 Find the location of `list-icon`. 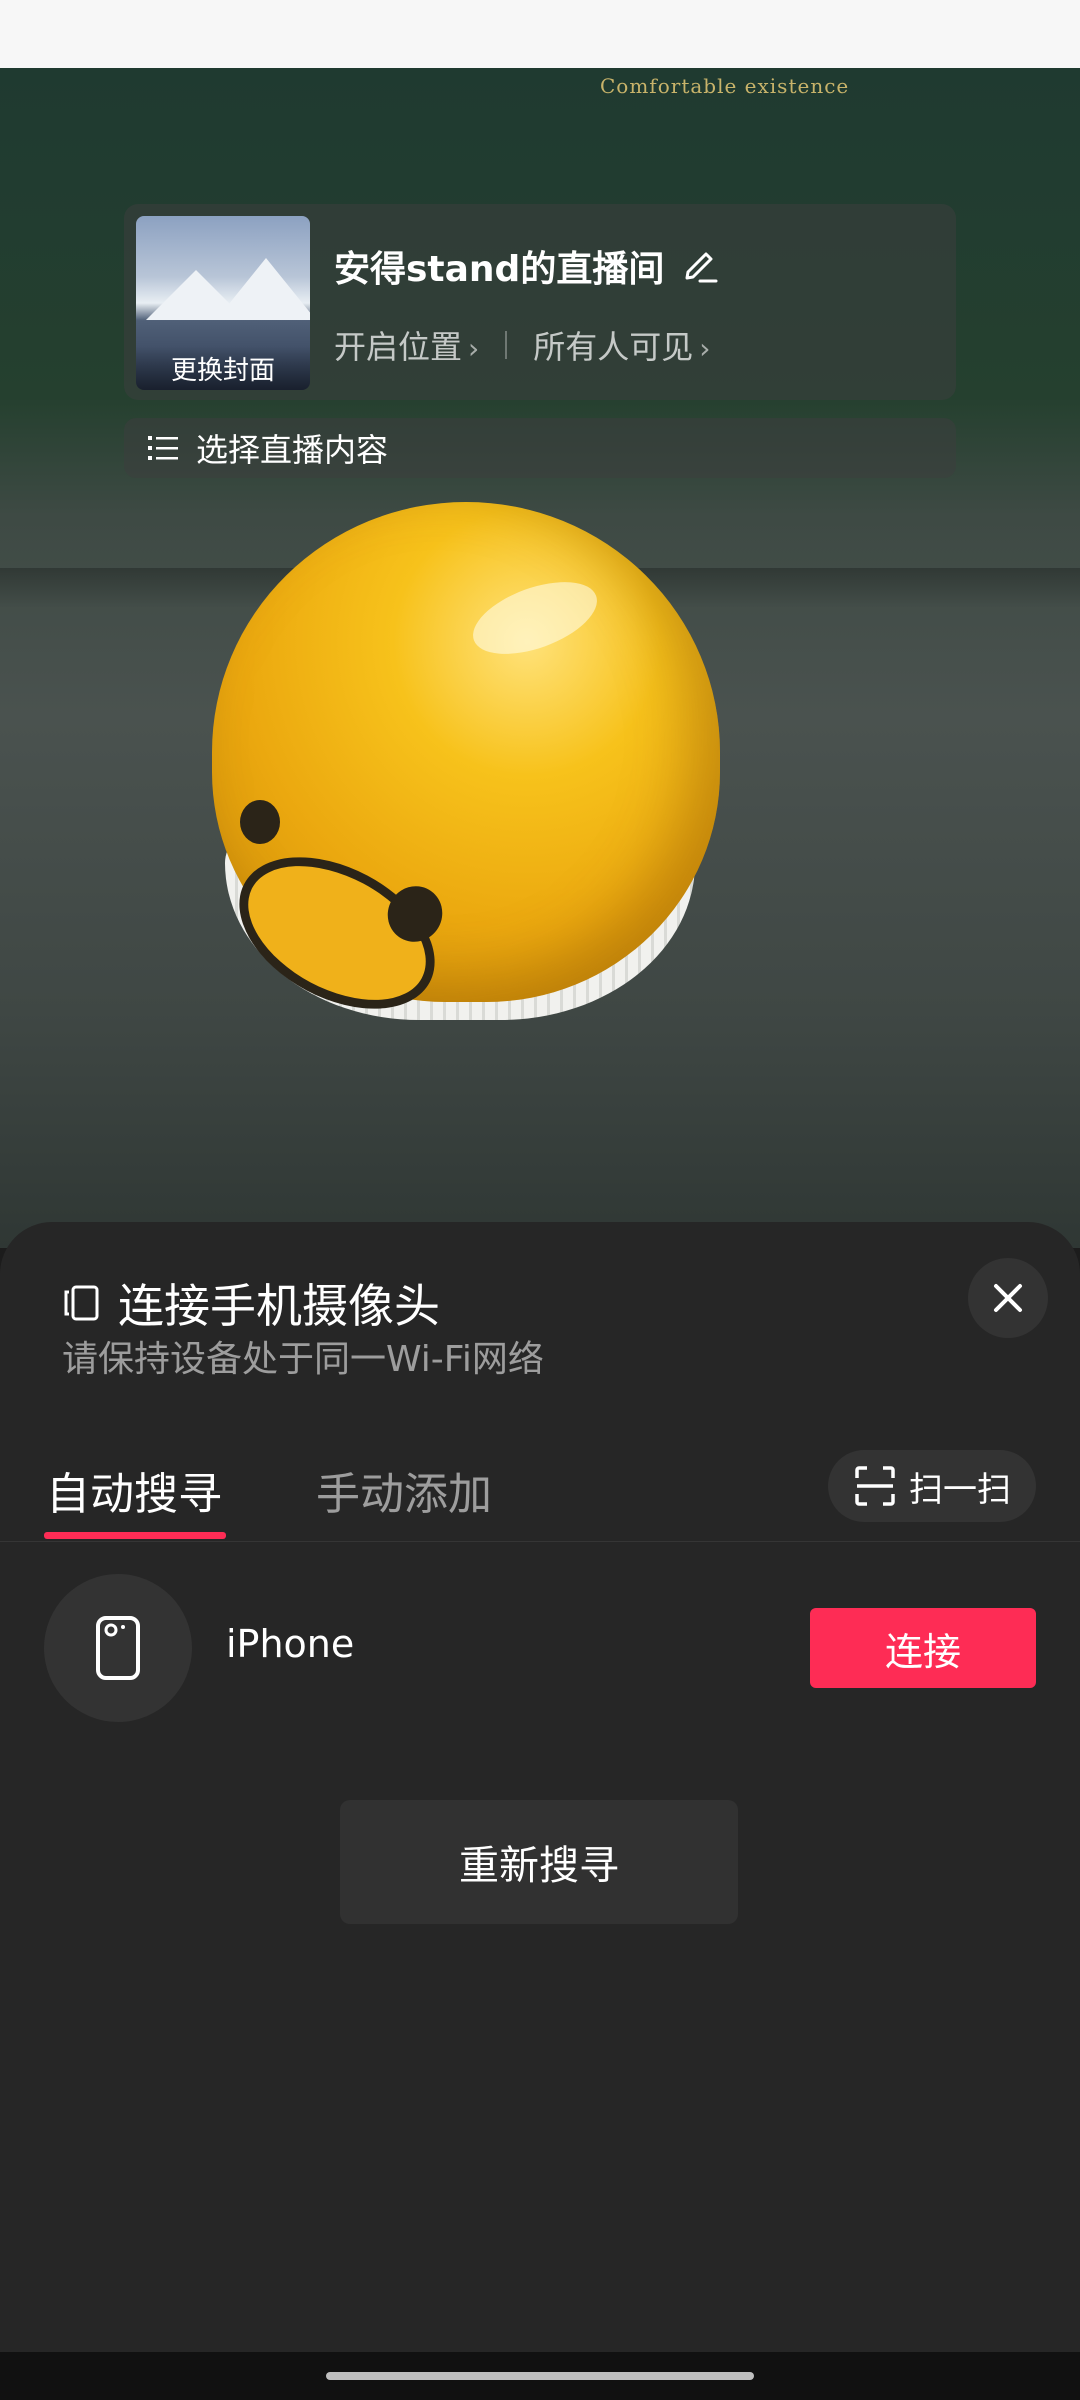

list-icon is located at coordinates (163, 448).